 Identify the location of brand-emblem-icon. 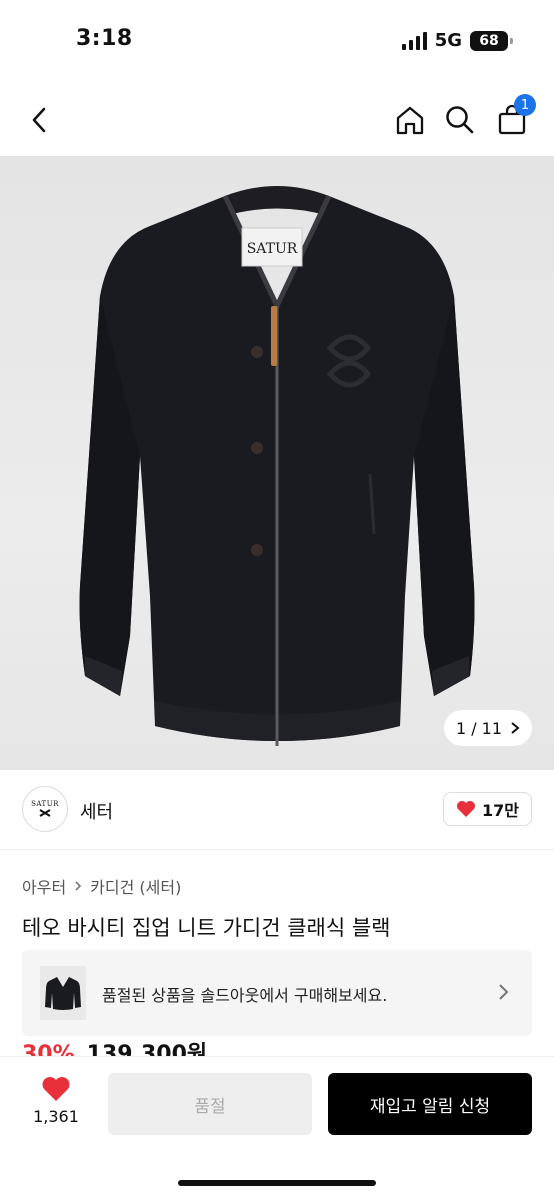
(45, 813).